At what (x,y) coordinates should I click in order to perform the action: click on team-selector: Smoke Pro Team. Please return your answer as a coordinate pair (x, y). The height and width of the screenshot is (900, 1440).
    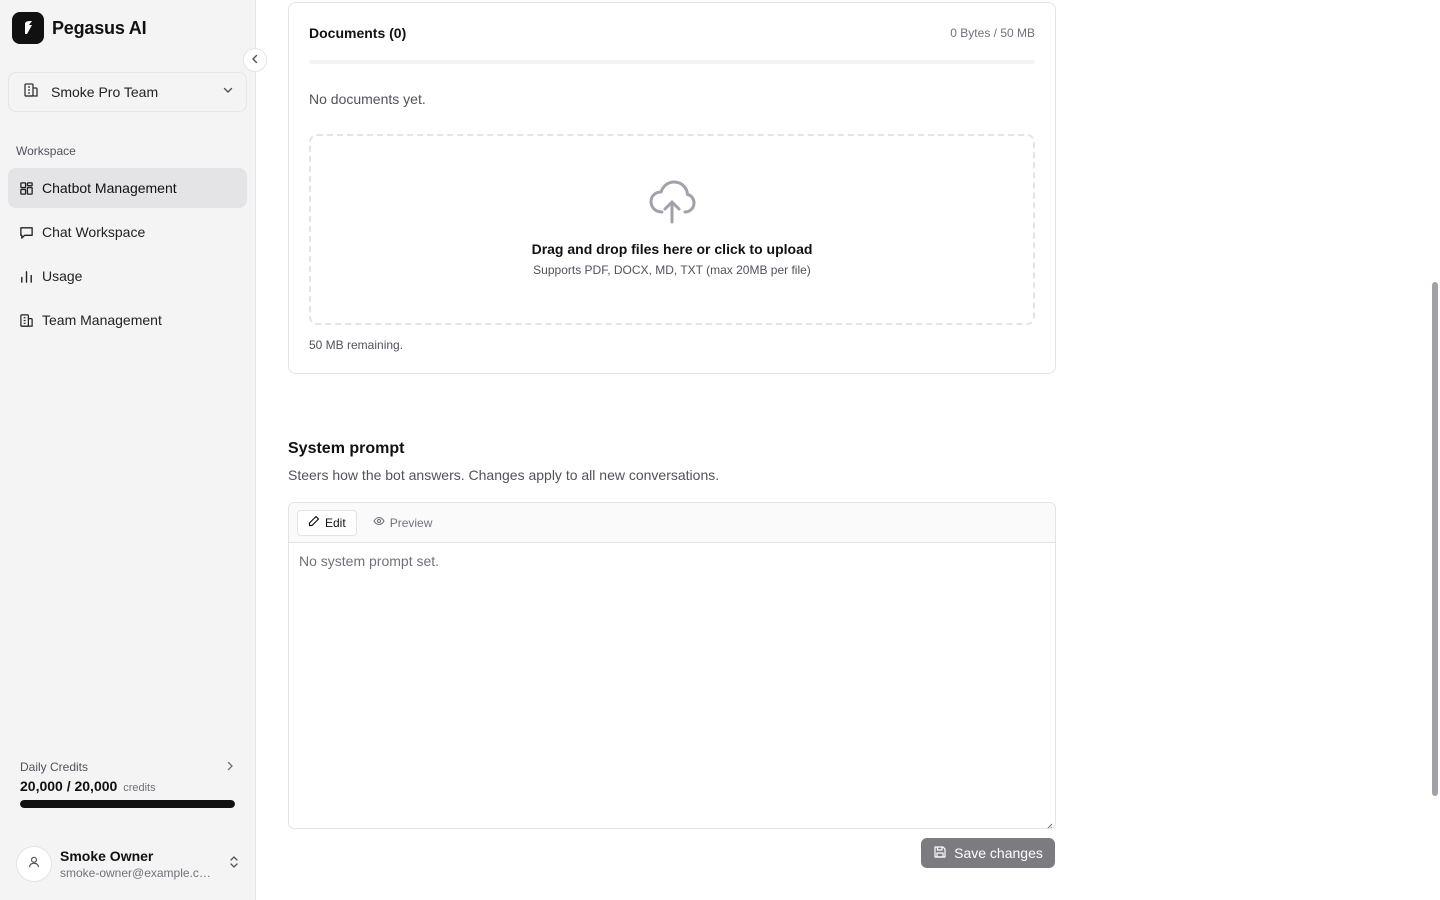
    Looking at the image, I should click on (127, 92).